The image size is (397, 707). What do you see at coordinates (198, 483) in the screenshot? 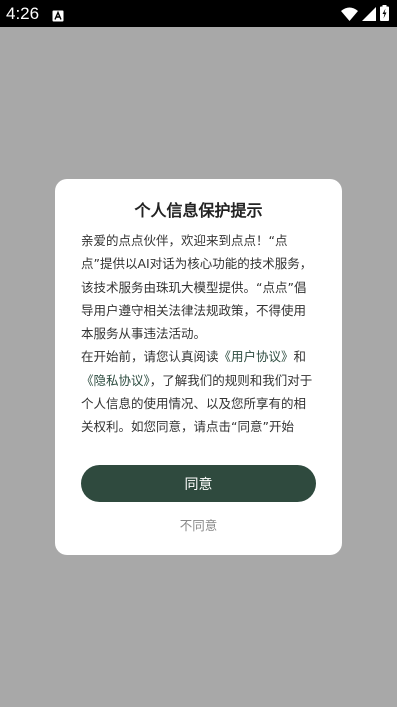
I see `agree-button: 同意` at bounding box center [198, 483].